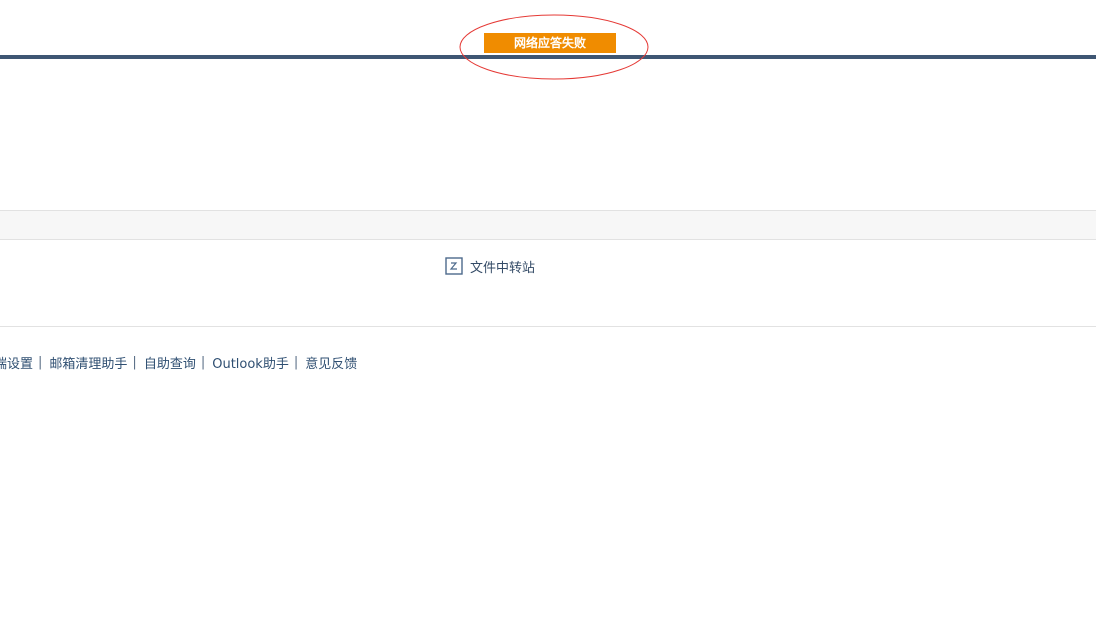  I want to click on footer-link-feedback: 意见反馈, so click(331, 362).